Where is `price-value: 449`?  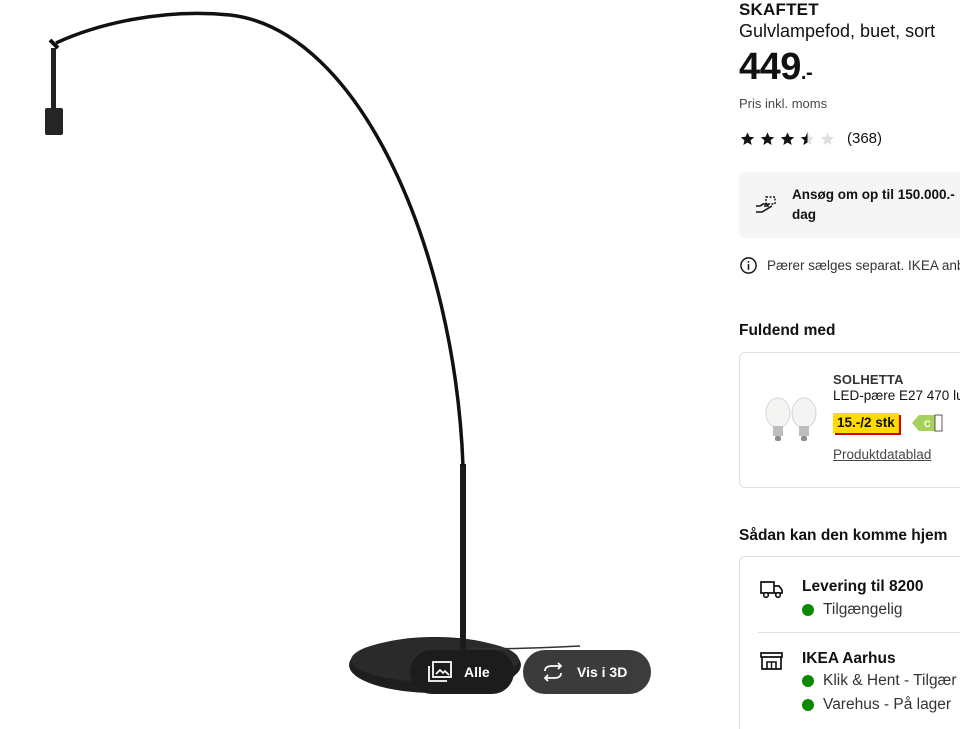 price-value: 449 is located at coordinates (770, 67).